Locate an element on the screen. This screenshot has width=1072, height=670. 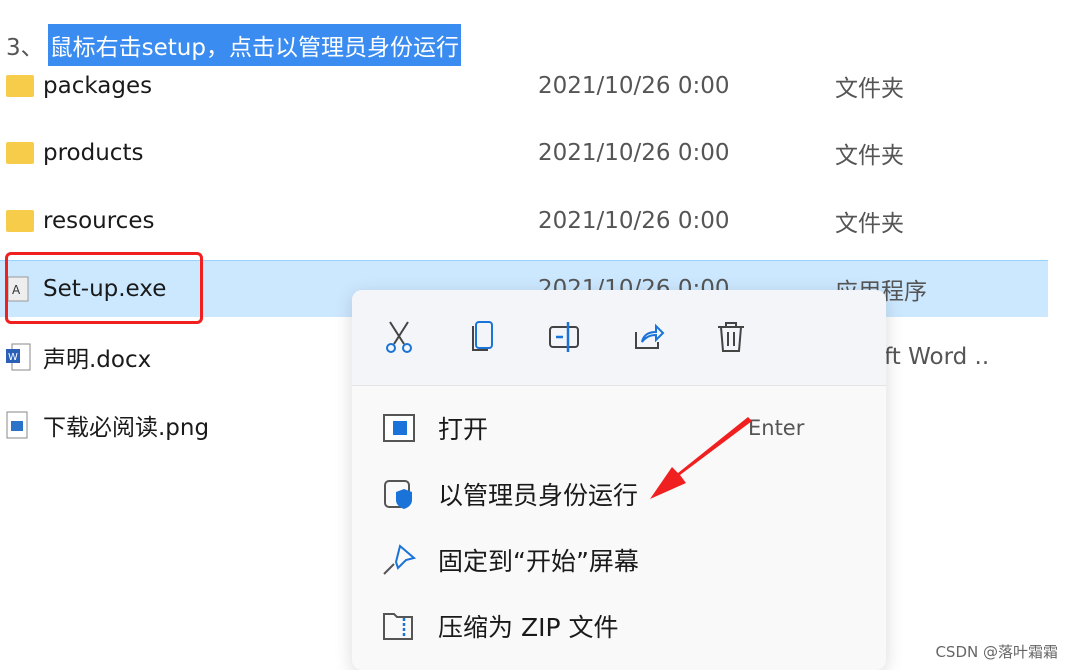
annotation-box is located at coordinates (104, 288).